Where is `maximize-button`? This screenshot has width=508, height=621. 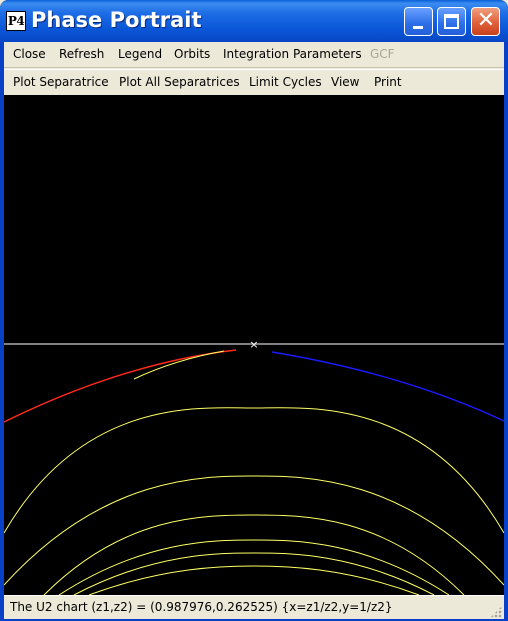
maximize-button is located at coordinates (451, 21).